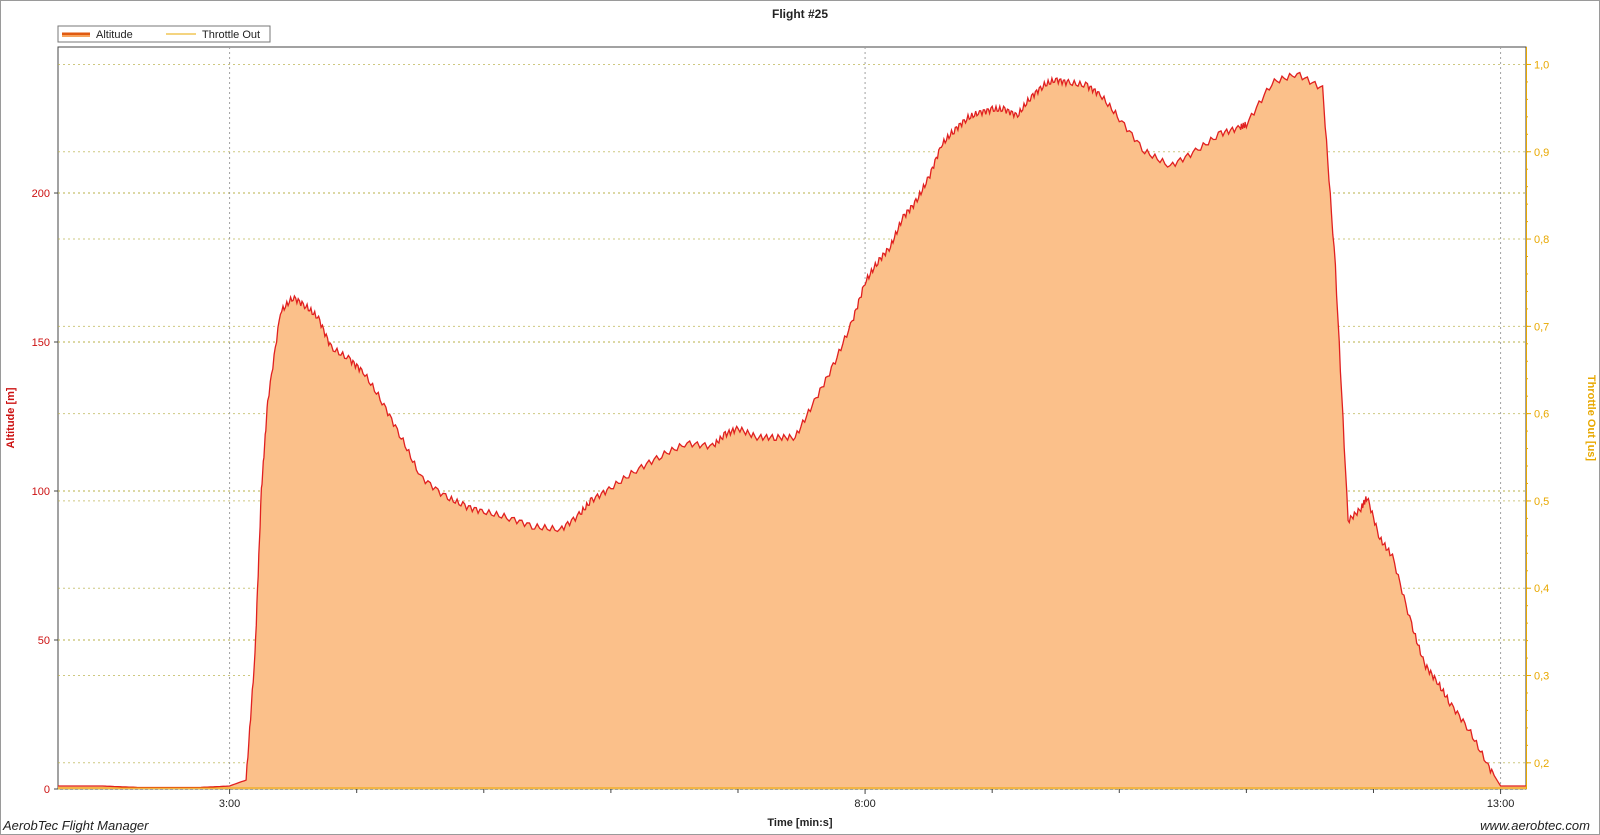 The height and width of the screenshot is (835, 1600). What do you see at coordinates (41, 343) in the screenshot?
I see `y-tick-label: 150` at bounding box center [41, 343].